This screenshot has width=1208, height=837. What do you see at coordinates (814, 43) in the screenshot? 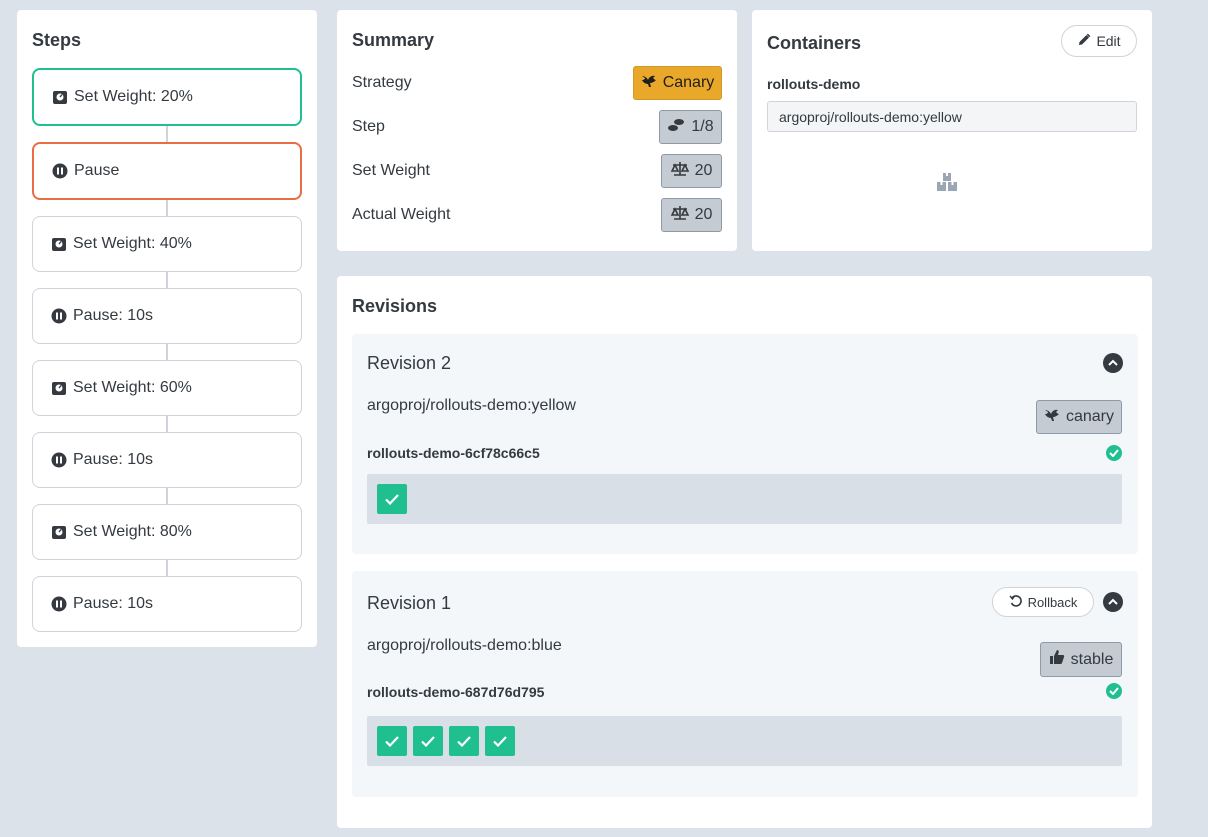
I see `containers-title: Containers` at bounding box center [814, 43].